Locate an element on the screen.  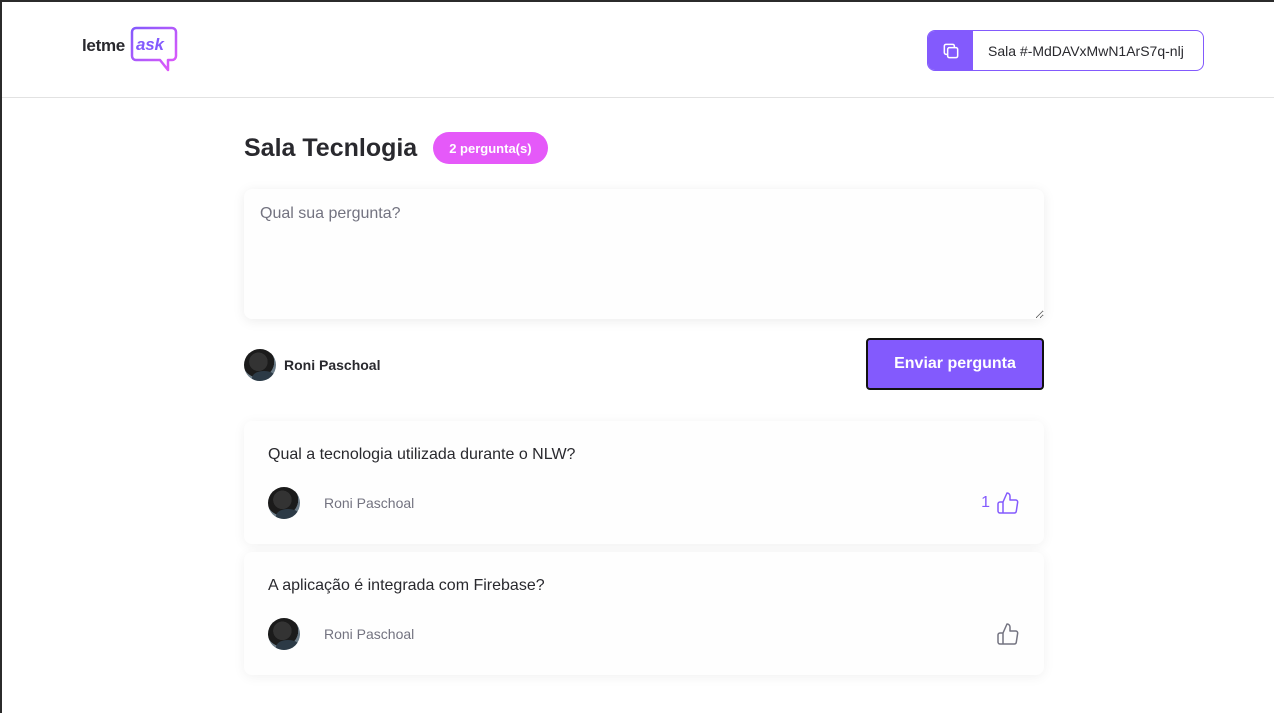
letmeask-logo: letme ask is located at coordinates (132, 51).